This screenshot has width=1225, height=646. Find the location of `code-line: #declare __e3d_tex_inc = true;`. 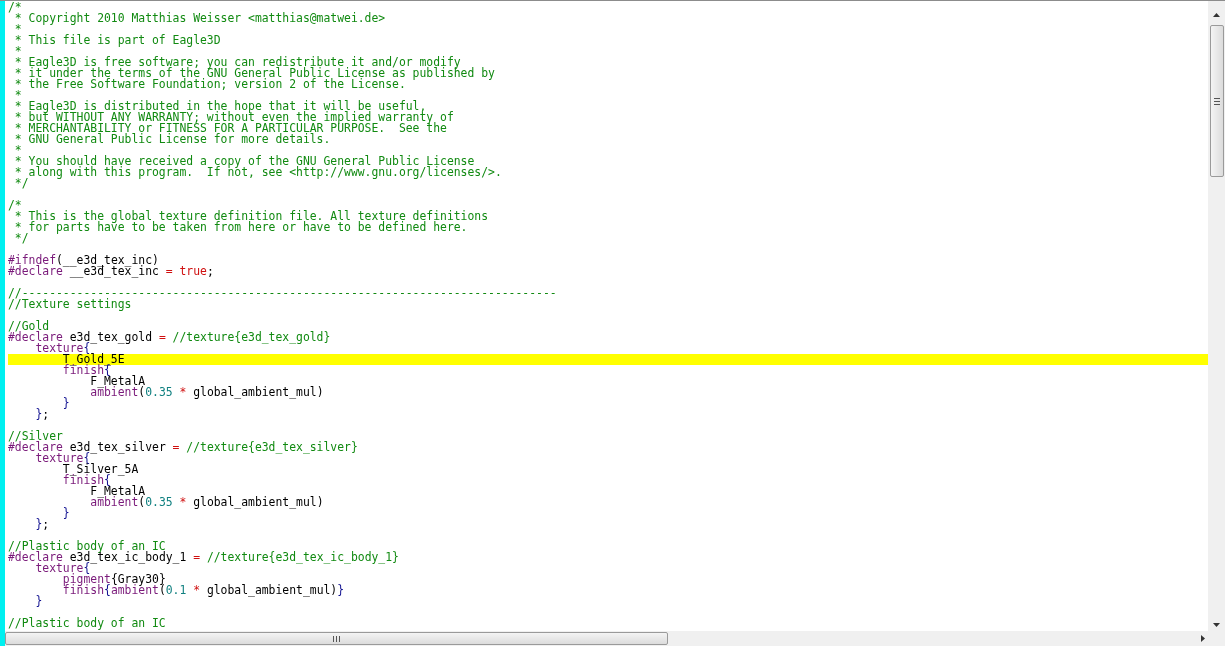

code-line: #declare __e3d_tex_inc = true; is located at coordinates (111, 271).